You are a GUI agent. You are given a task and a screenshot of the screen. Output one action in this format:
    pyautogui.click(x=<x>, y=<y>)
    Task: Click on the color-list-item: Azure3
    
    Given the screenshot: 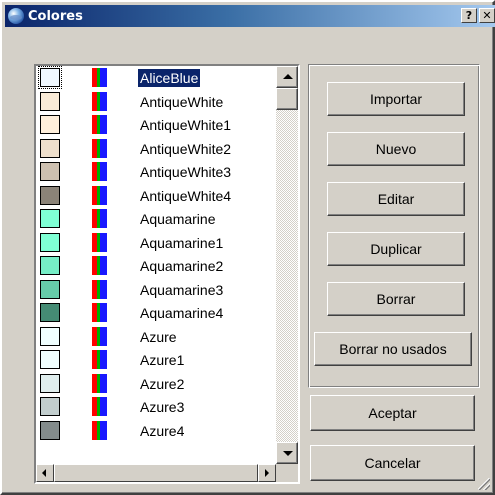 What is the action you would take?
    pyautogui.click(x=156, y=407)
    